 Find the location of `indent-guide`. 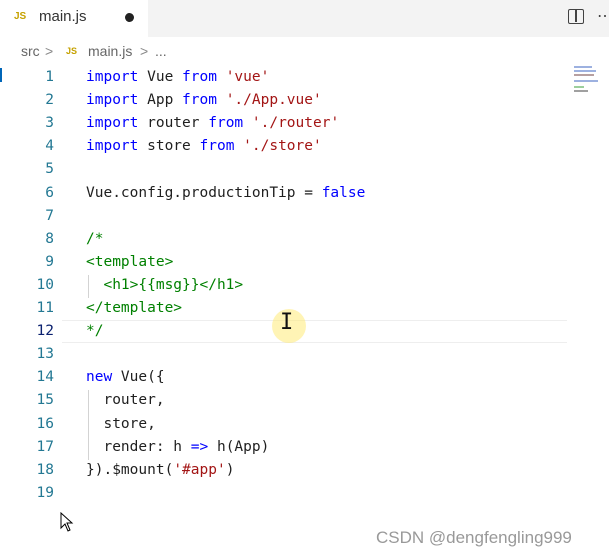

indent-guide is located at coordinates (88, 425).